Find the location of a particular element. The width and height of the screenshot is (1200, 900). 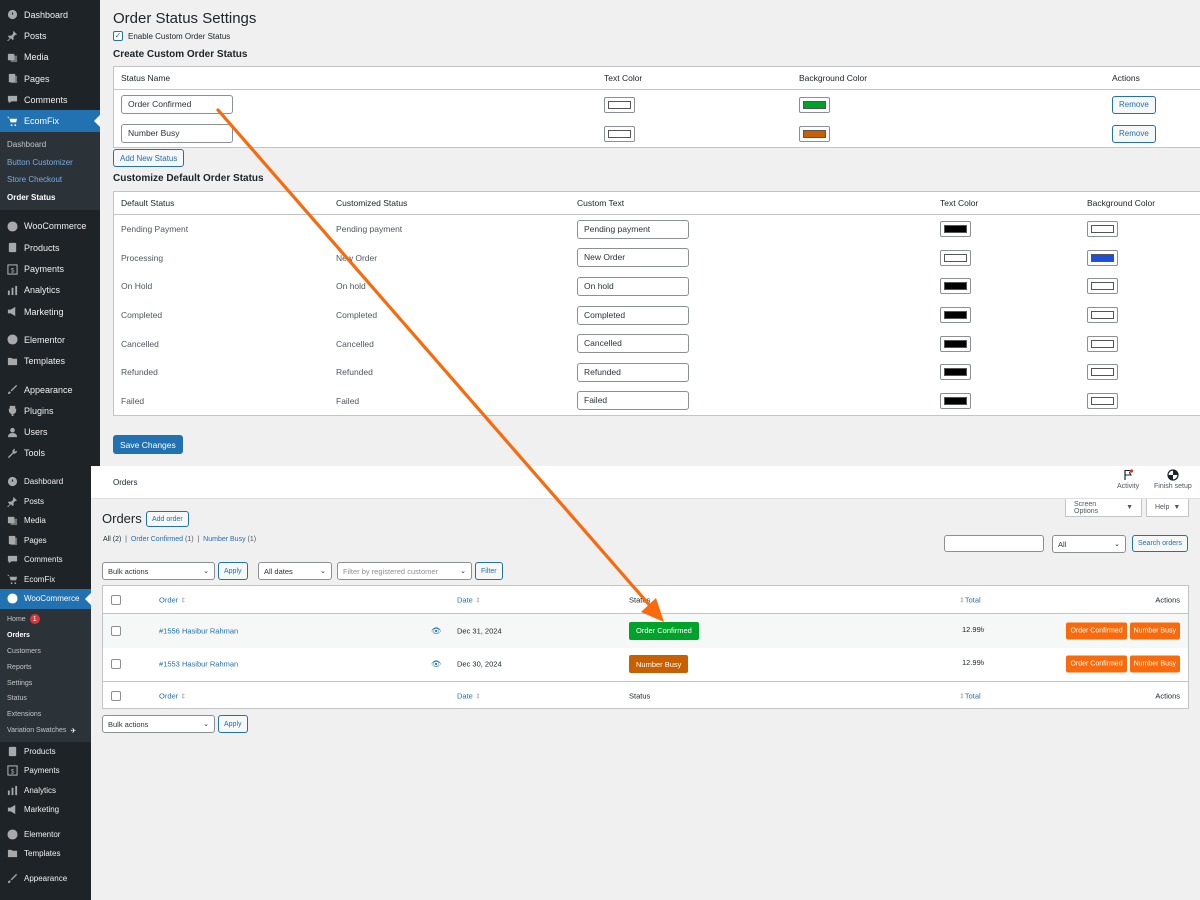

select-all-checkbox-footer is located at coordinates (116, 695).